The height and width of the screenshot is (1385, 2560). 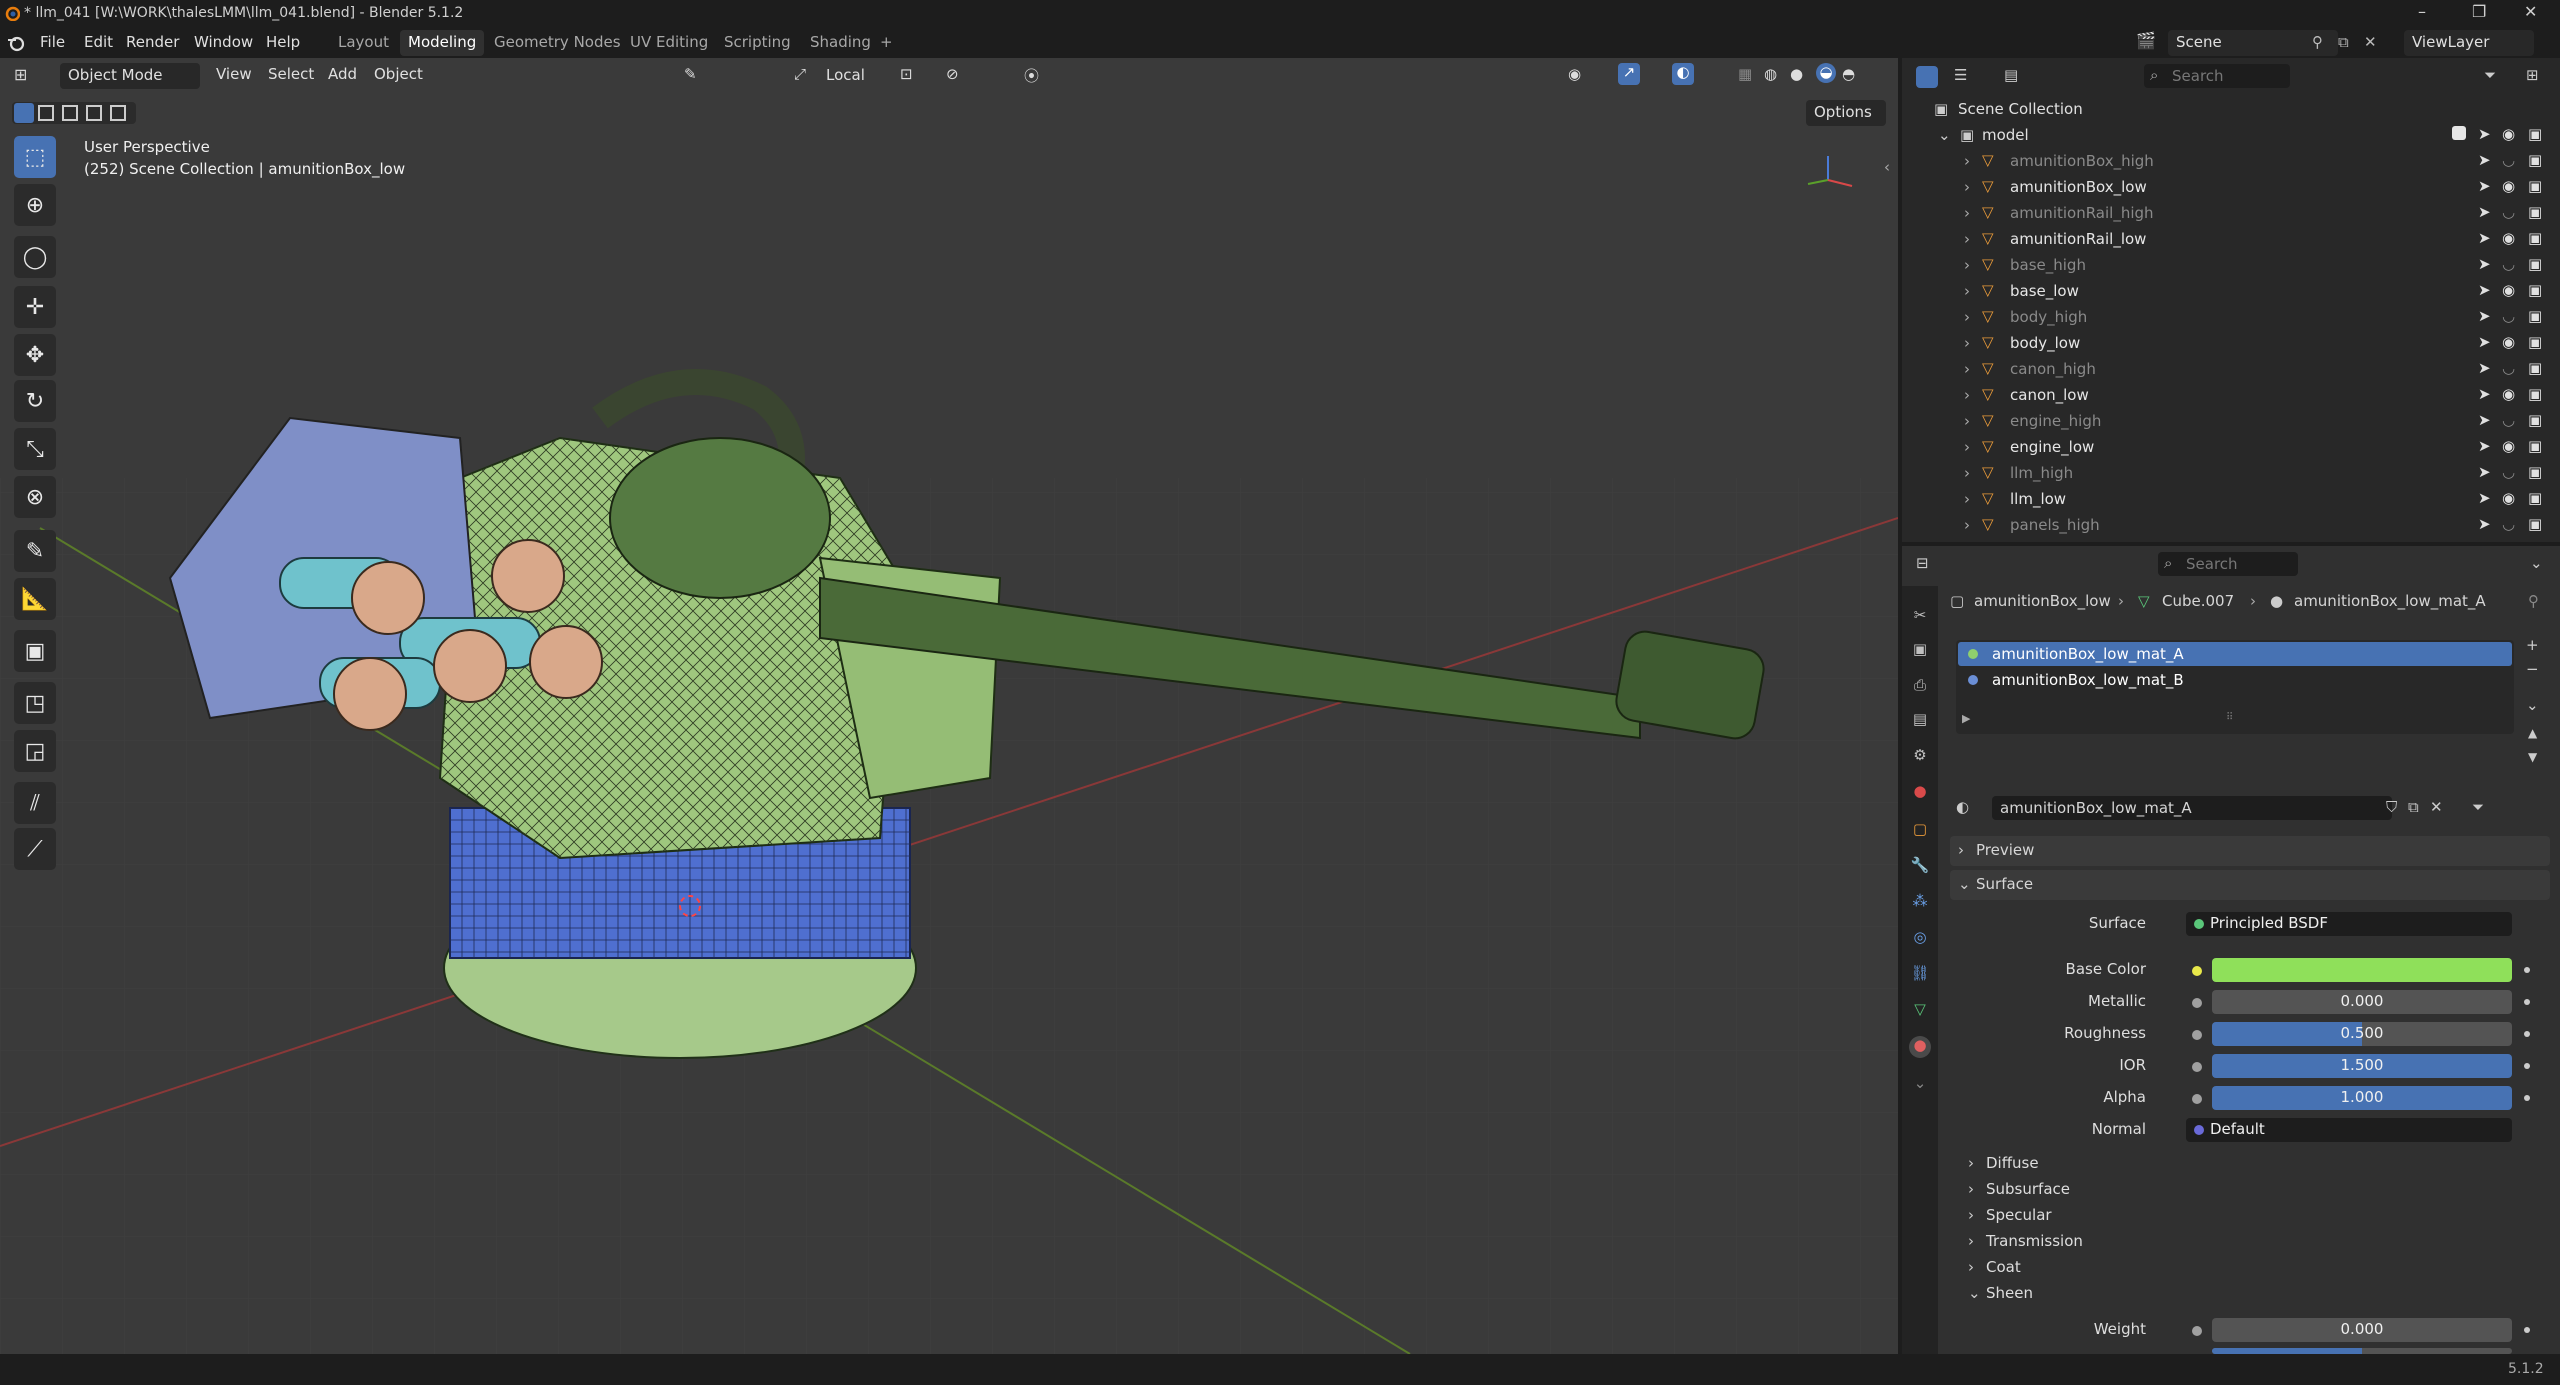 I want to click on data-tab-icon: ▽, so click(x=1920, y=1011).